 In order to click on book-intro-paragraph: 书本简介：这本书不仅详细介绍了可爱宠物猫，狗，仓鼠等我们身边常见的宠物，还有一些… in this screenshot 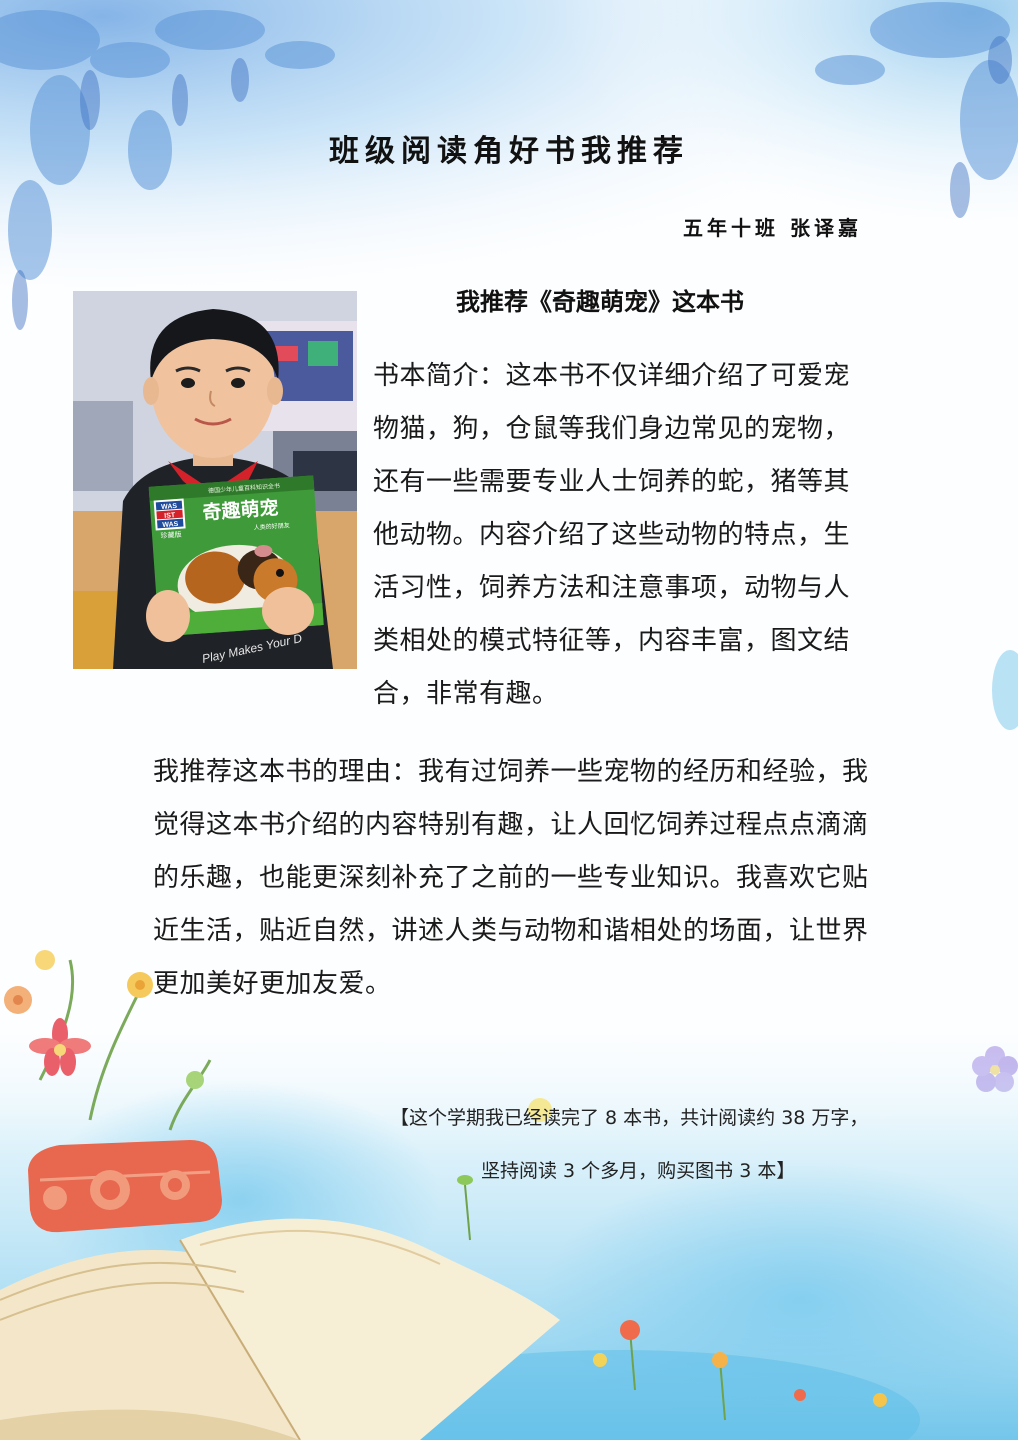, I will do `click(612, 535)`.